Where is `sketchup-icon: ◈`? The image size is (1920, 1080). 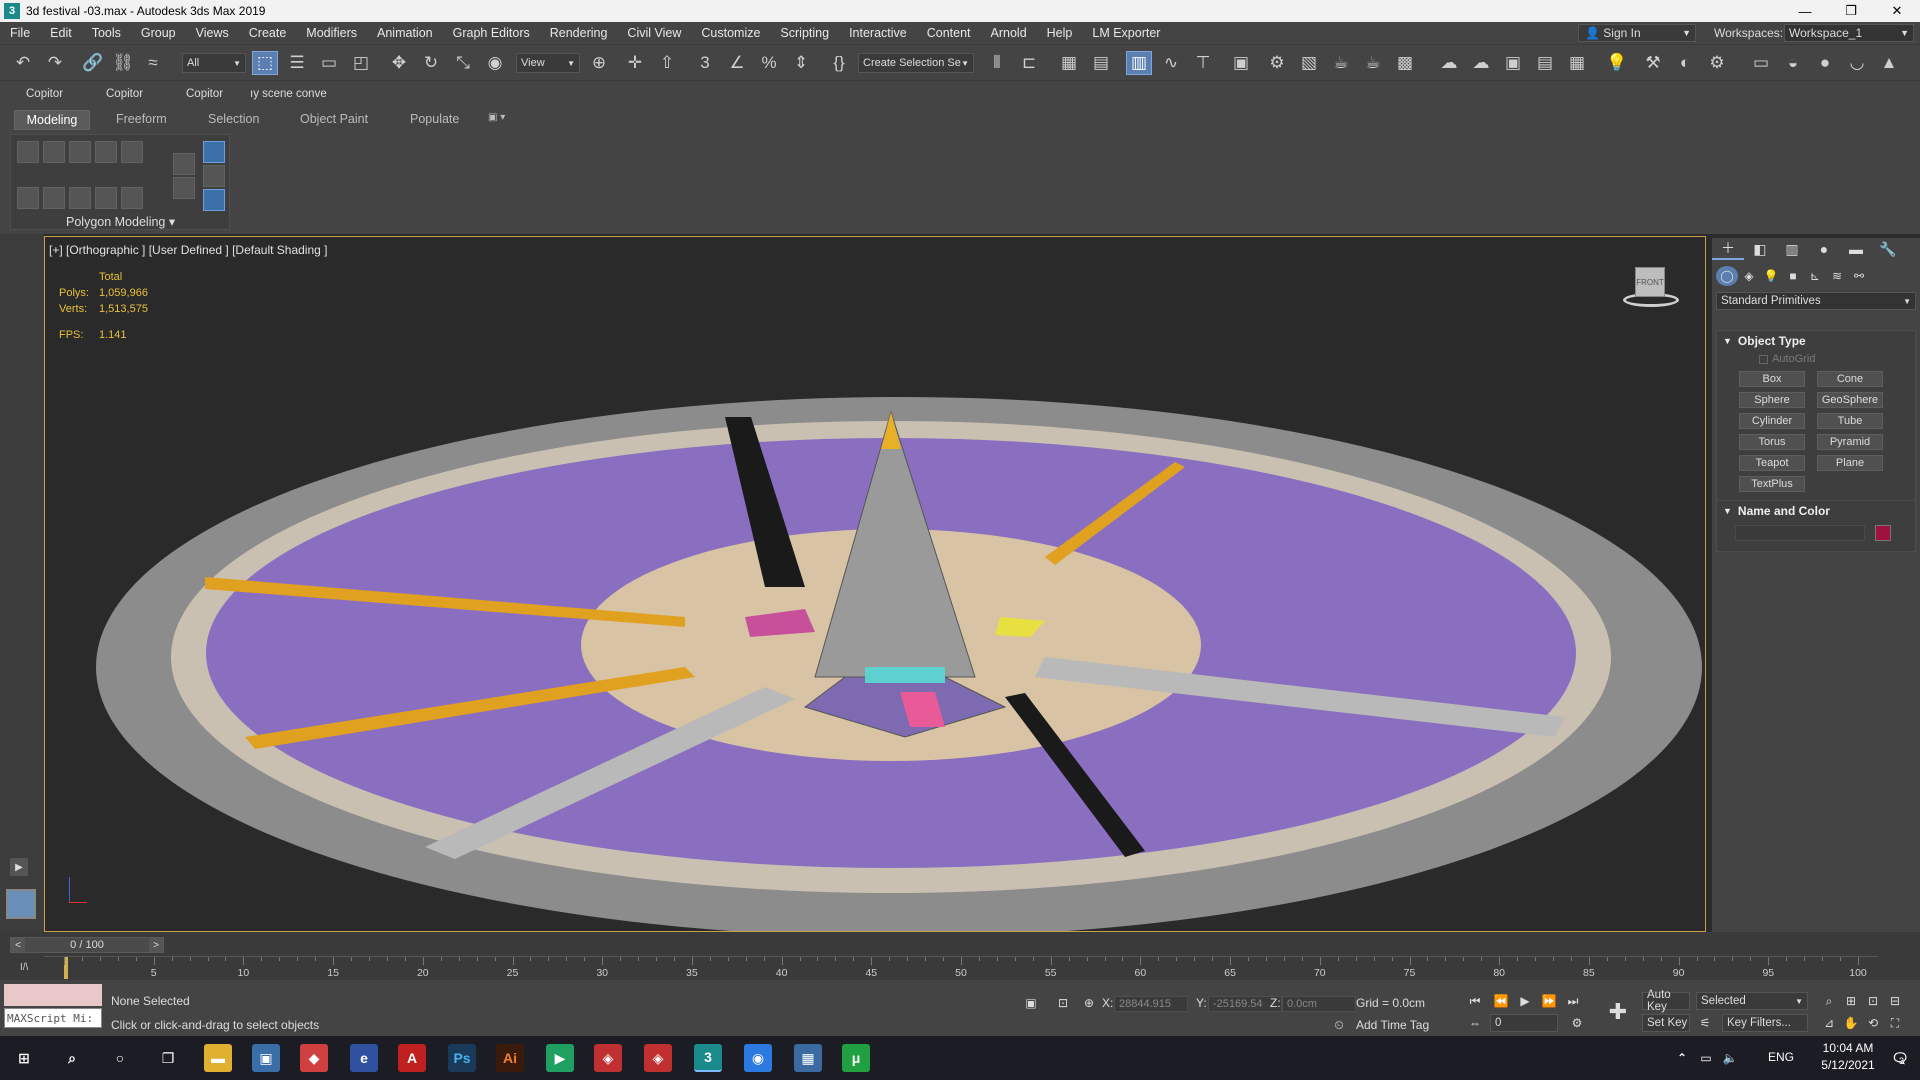
sketchup-icon: ◈ is located at coordinates (608, 1058).